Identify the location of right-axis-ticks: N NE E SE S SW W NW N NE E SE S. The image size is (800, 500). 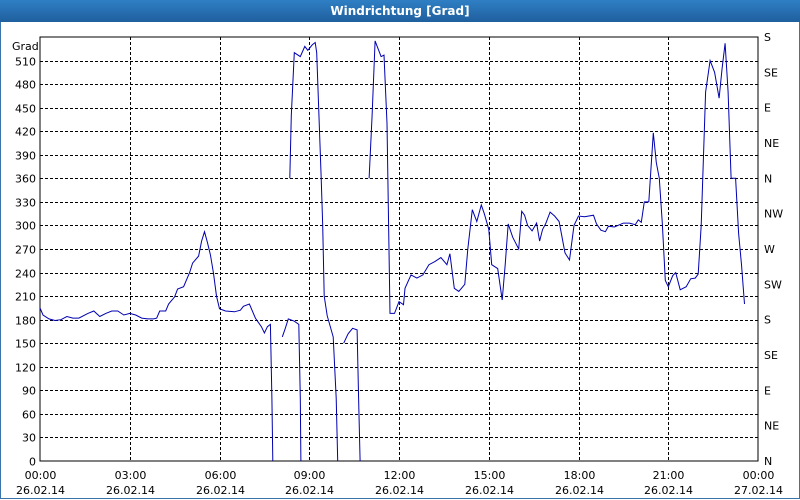
(773, 249).